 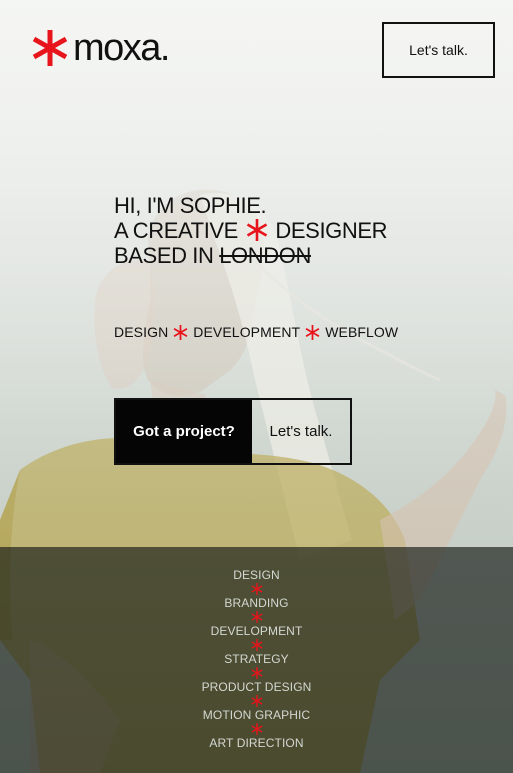 I want to click on struck-city: LONDON, so click(x=265, y=255).